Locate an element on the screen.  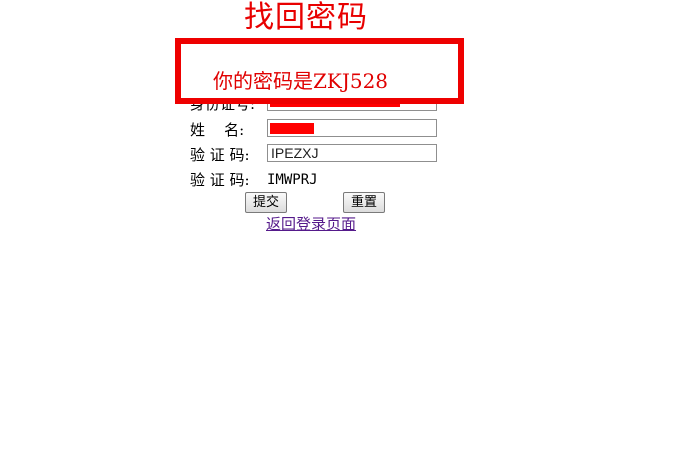
captcha-input: IPEZXJ is located at coordinates (352, 153).